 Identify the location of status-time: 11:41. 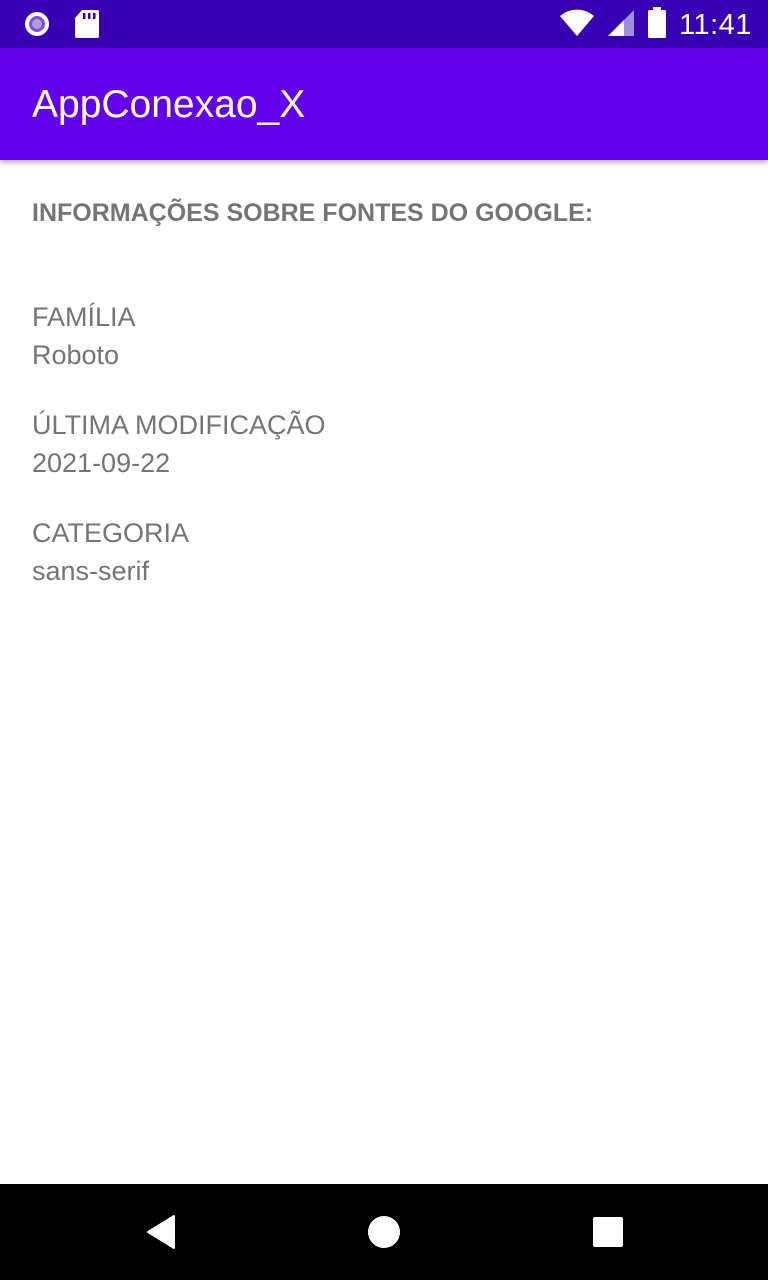
(715, 25).